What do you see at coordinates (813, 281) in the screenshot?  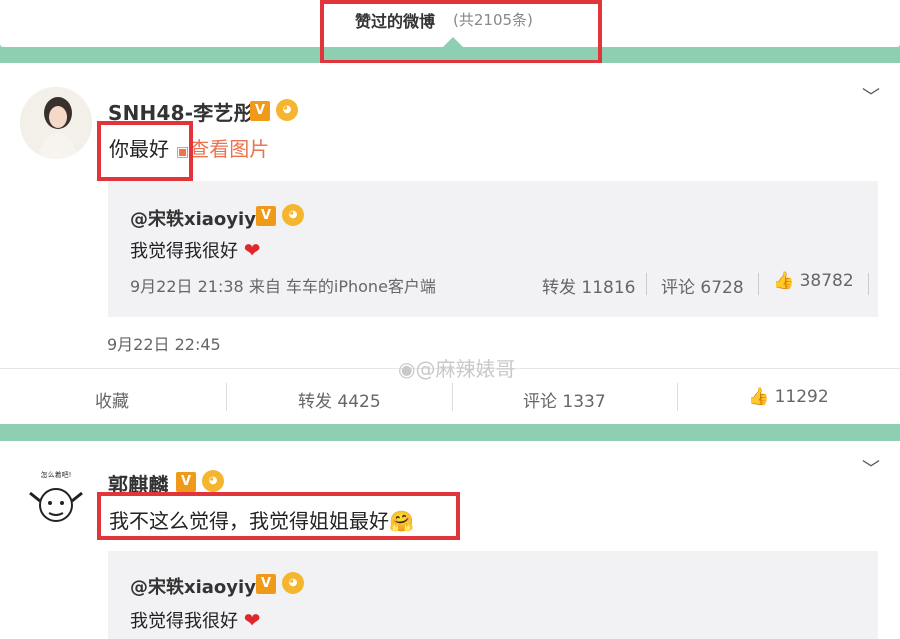 I see `repost-like: 👍 38782` at bounding box center [813, 281].